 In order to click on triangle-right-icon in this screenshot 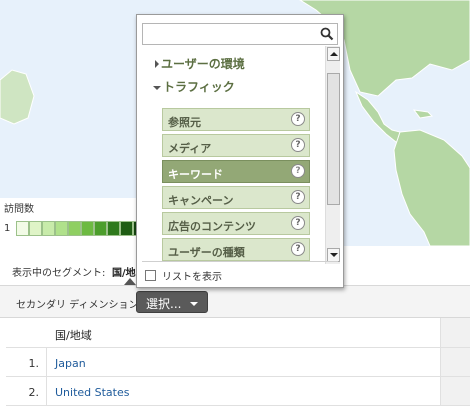, I will do `click(157, 64)`.